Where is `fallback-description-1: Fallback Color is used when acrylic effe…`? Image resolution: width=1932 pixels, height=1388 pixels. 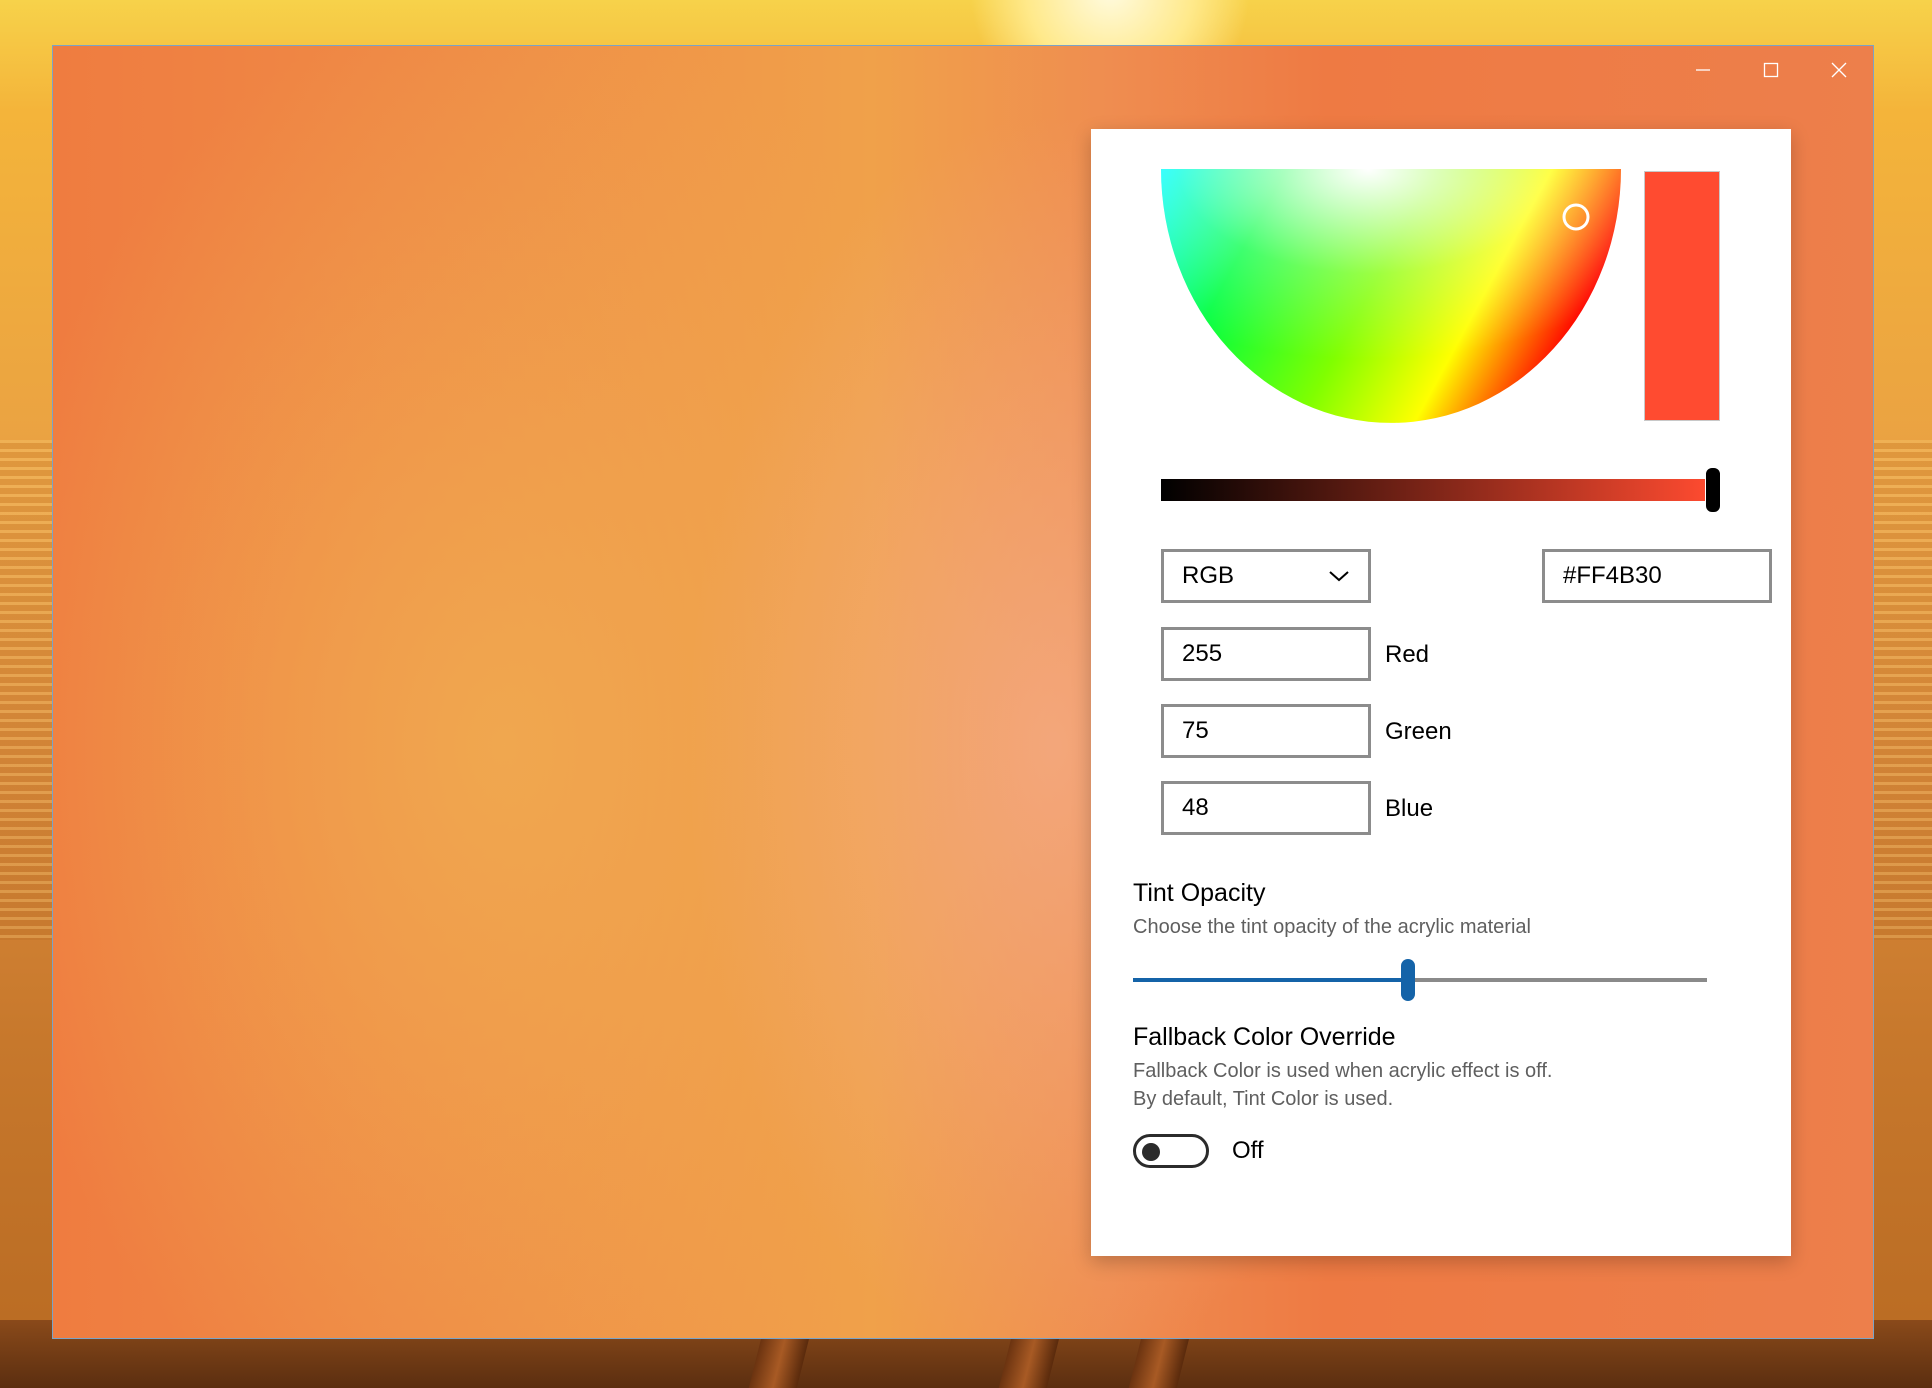 fallback-description-1: Fallback Color is used when acrylic effe… is located at coordinates (1343, 1071).